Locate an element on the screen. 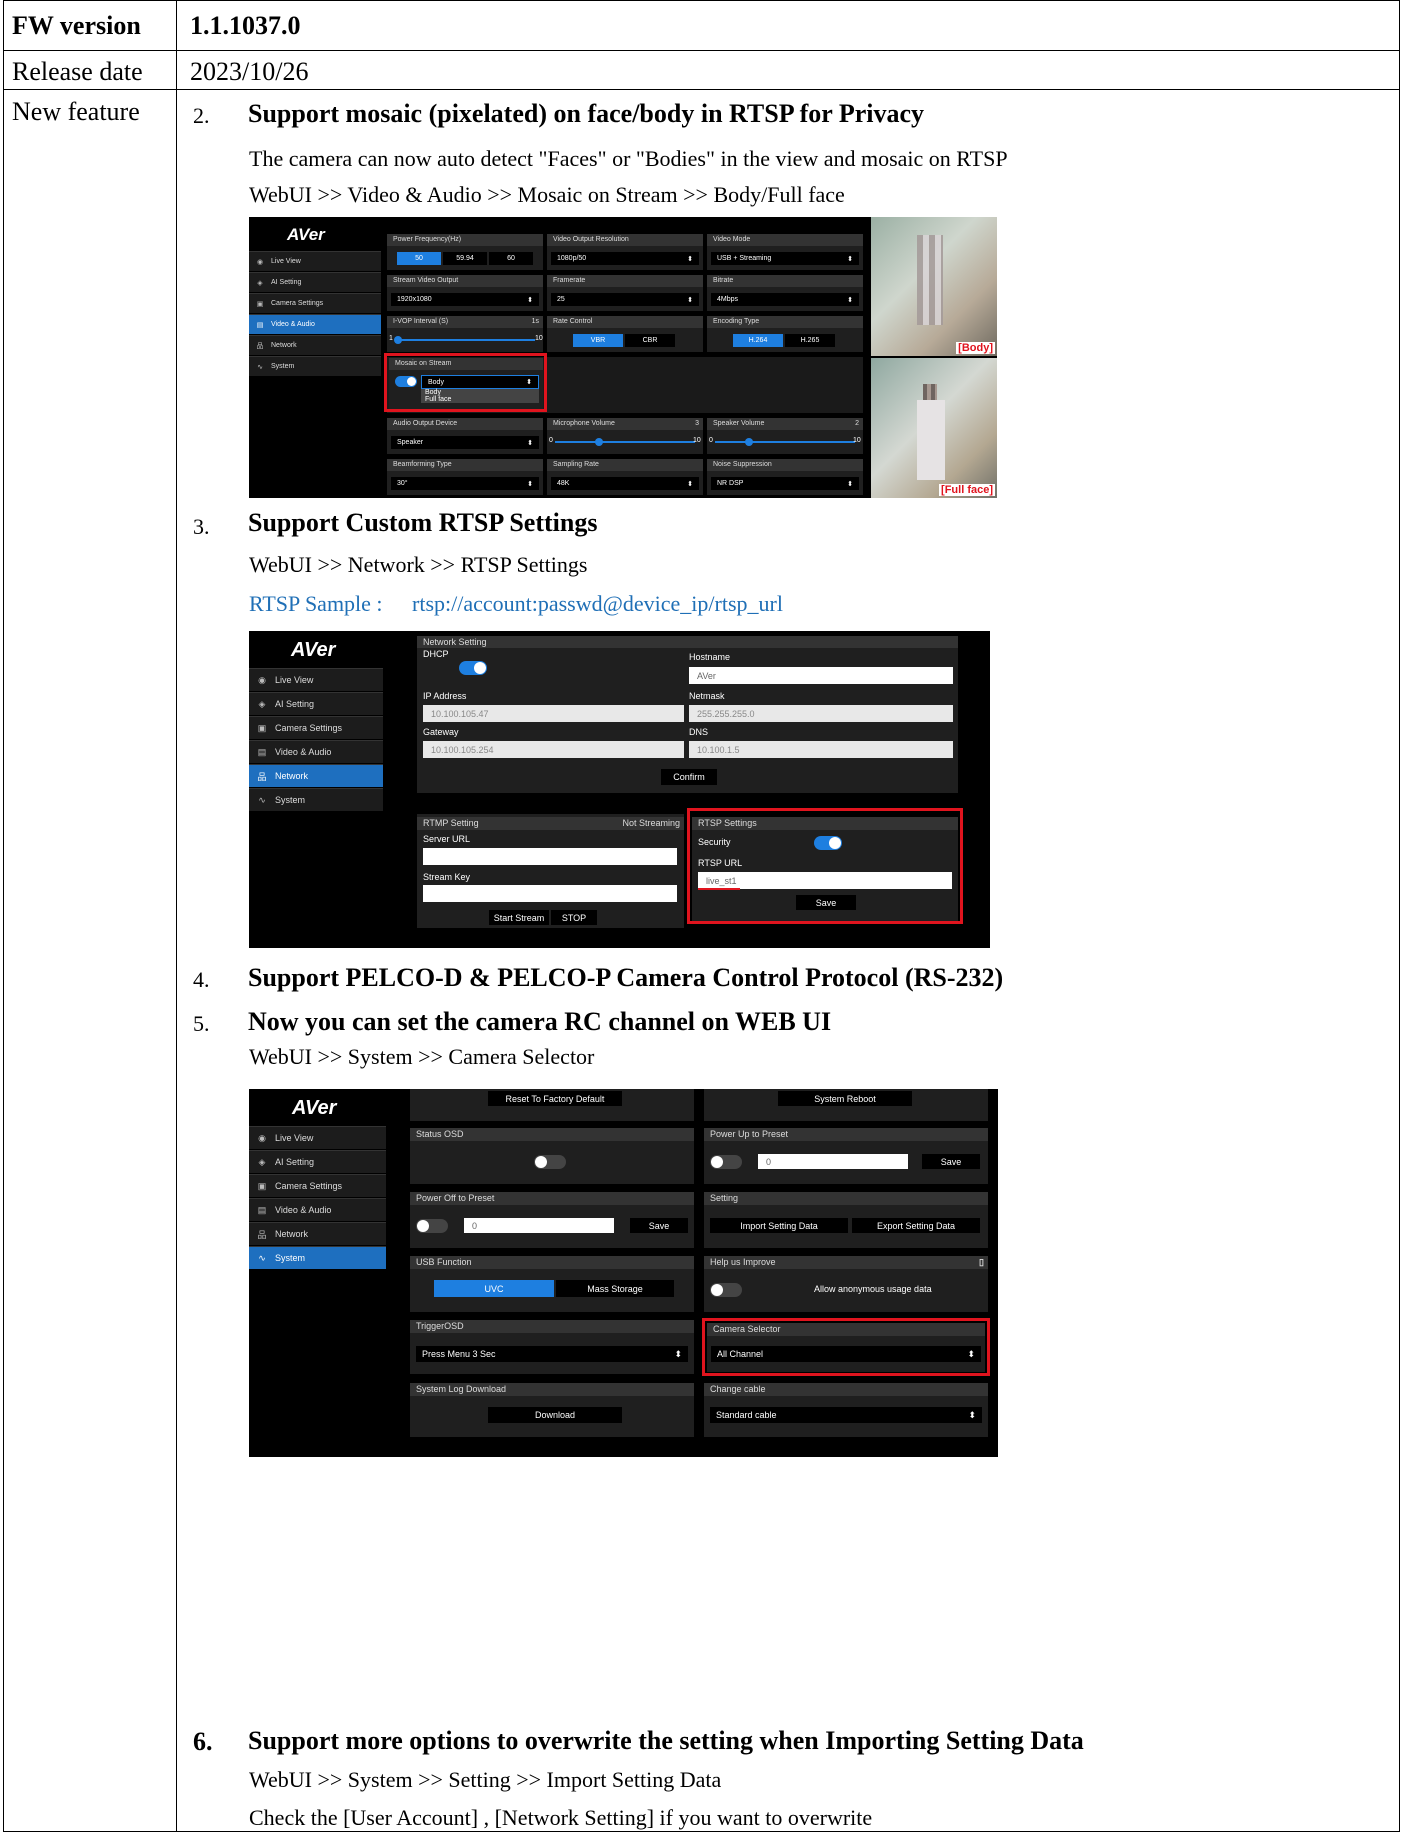 The image size is (1403, 1832). freq-60-button: 60 is located at coordinates (511, 258).